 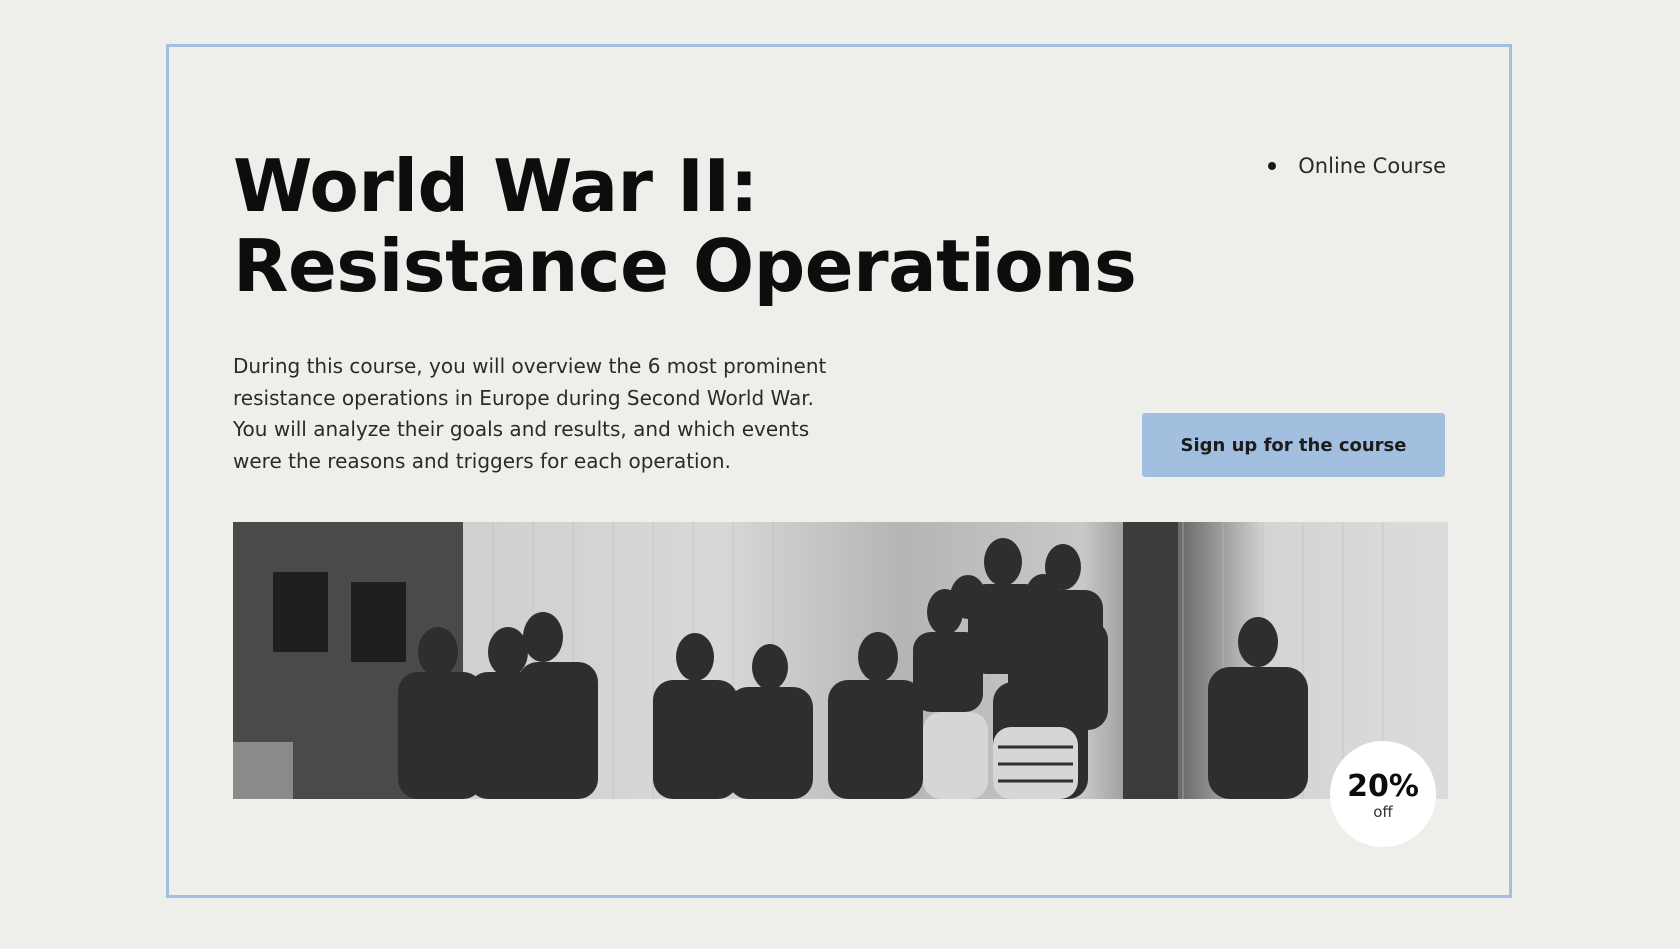 What do you see at coordinates (1150, 660) in the screenshot?
I see `doorway` at bounding box center [1150, 660].